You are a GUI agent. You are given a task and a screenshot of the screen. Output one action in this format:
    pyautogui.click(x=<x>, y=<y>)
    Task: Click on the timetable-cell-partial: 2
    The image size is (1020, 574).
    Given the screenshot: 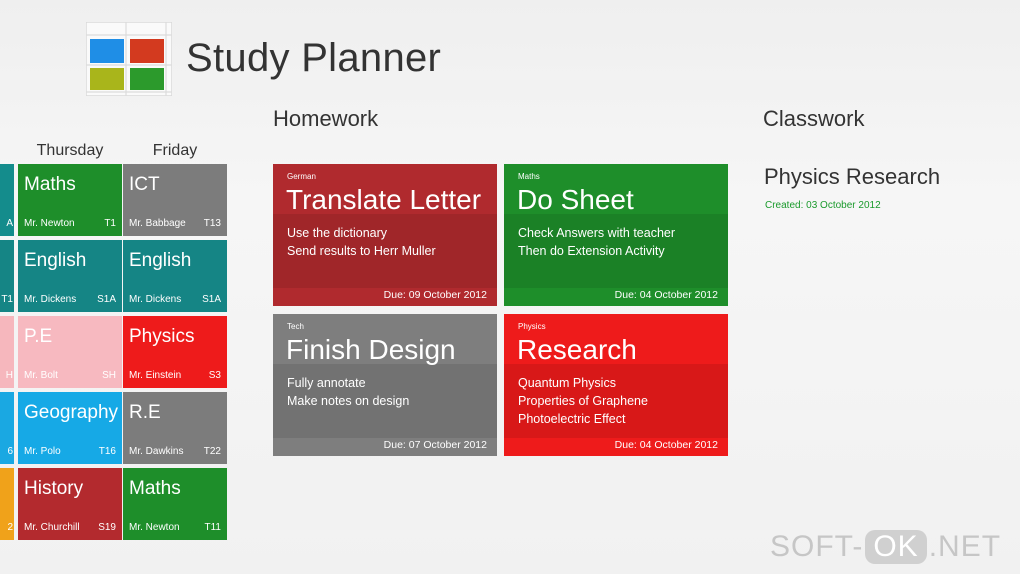 What is the action you would take?
    pyautogui.click(x=7, y=504)
    